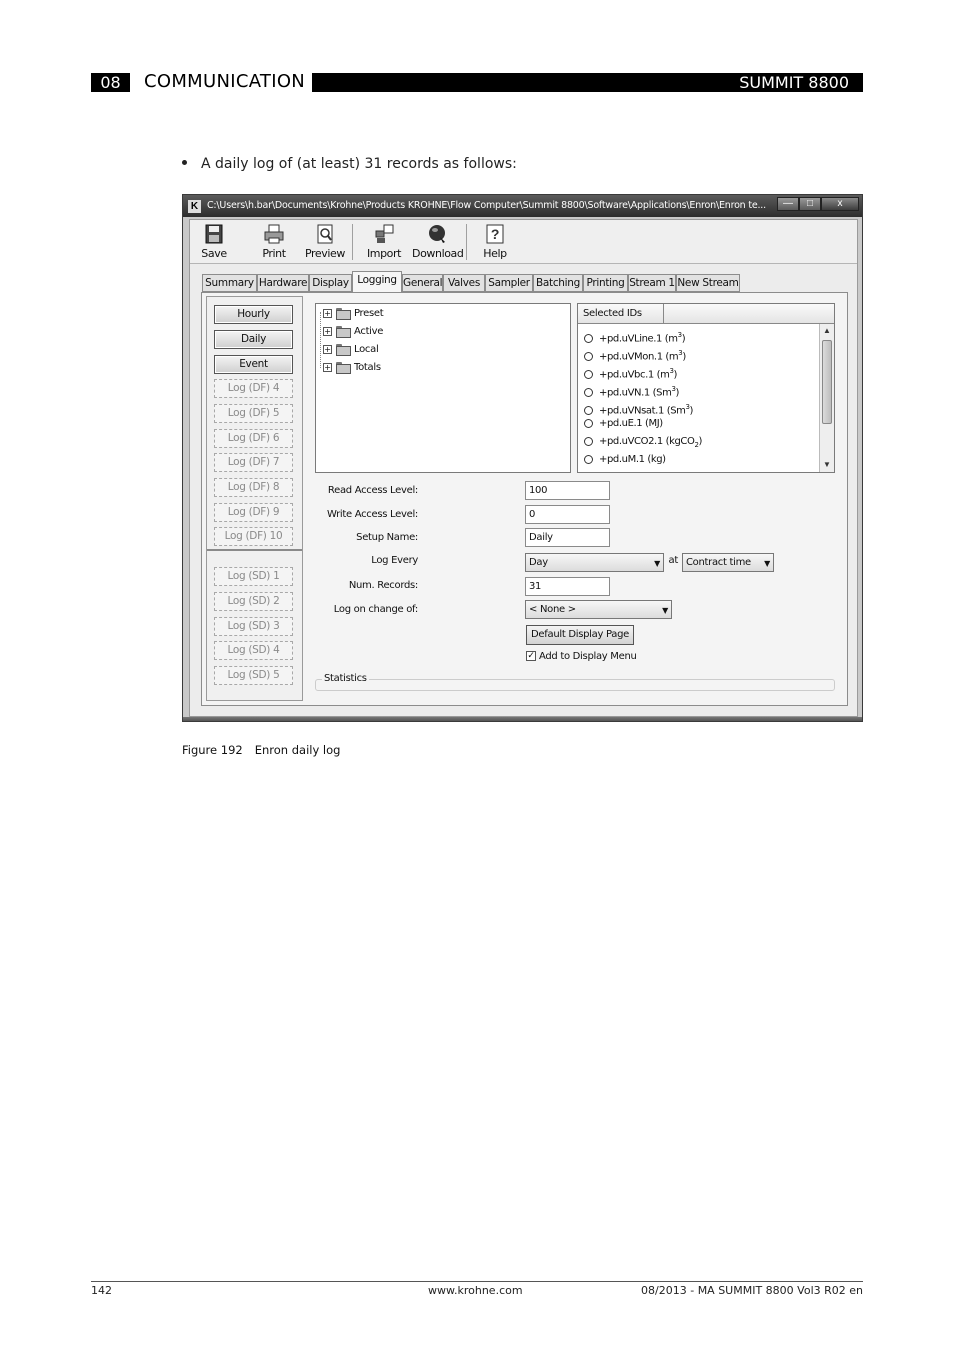  I want to click on hourly-log-button: Hourly, so click(253, 314).